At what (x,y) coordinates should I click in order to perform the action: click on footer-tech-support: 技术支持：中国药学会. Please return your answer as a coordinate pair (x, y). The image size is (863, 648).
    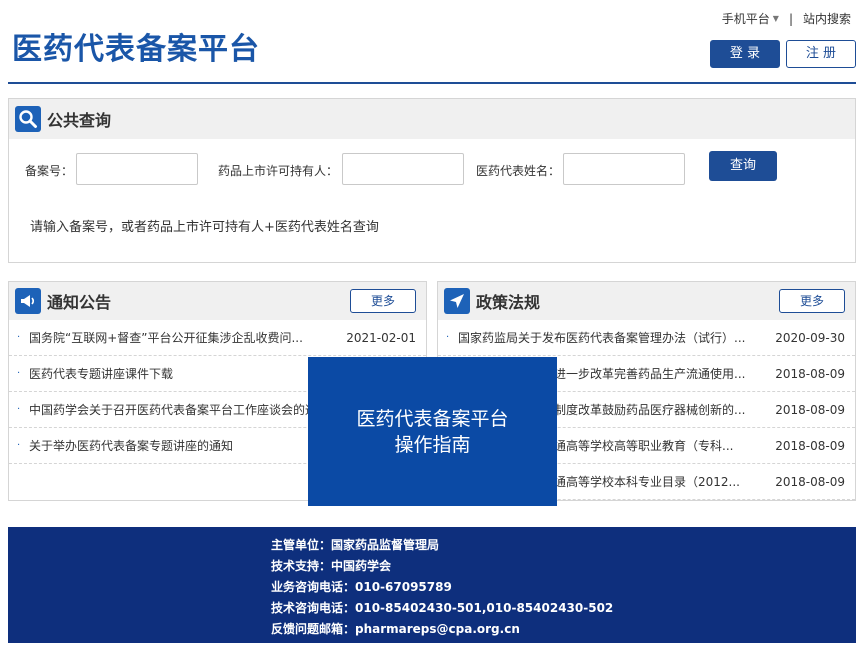
    Looking at the image, I should click on (331, 566).